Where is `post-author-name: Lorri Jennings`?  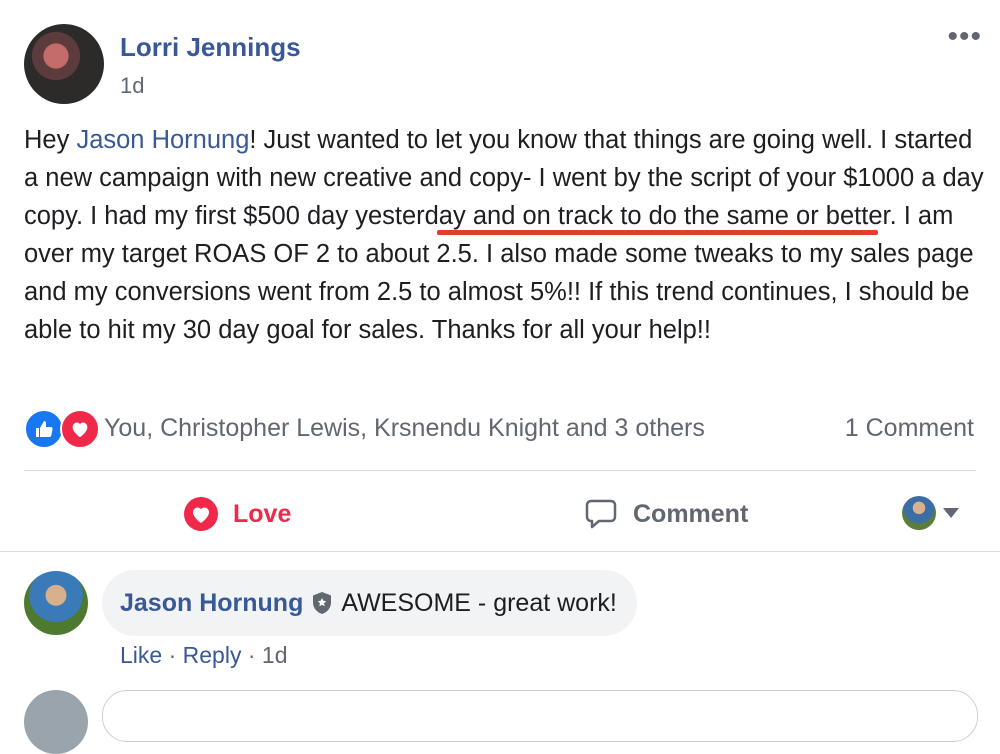 post-author-name: Lorri Jennings is located at coordinates (210, 47).